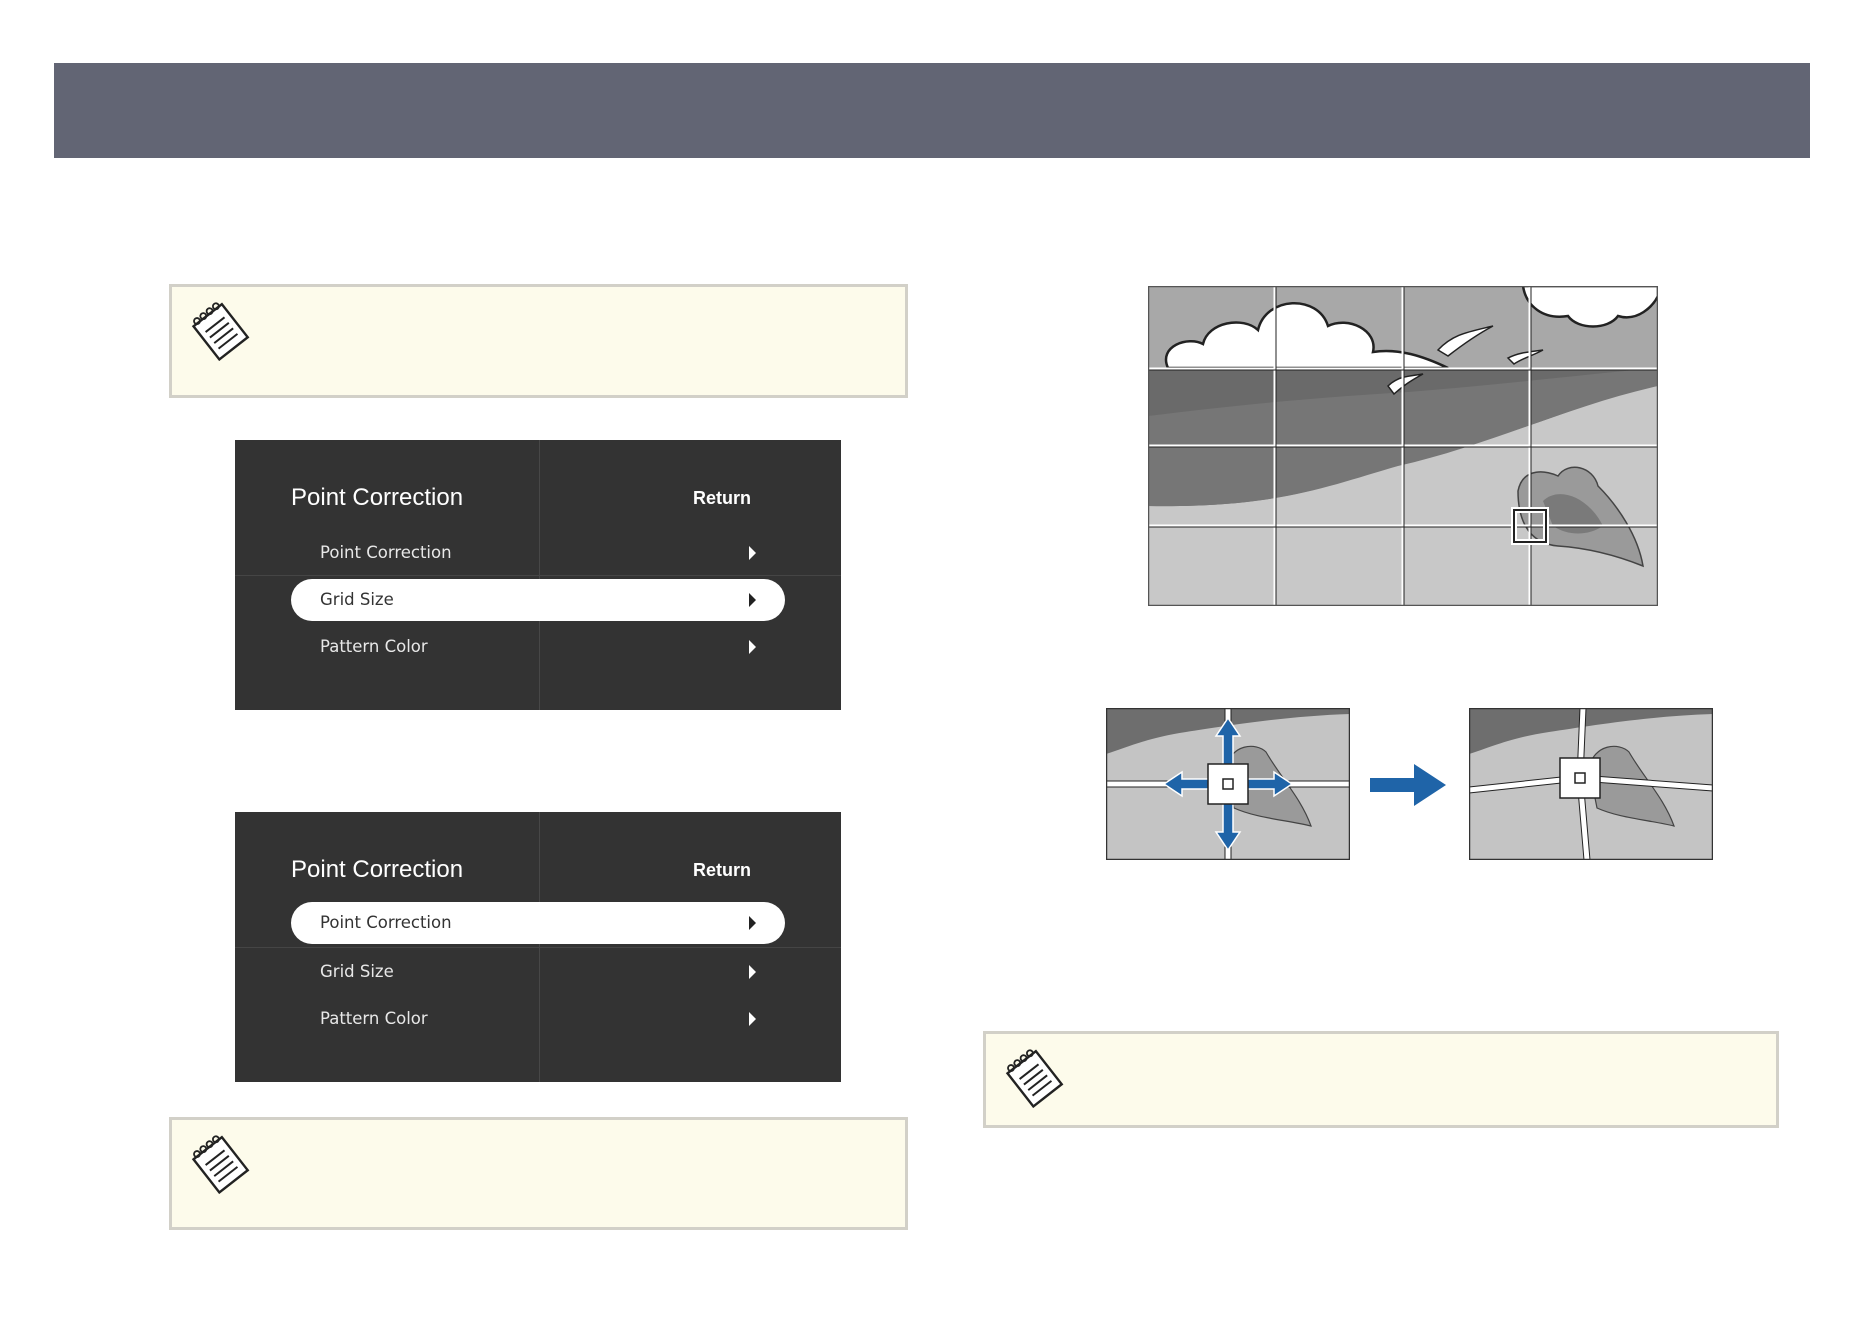  Describe the element at coordinates (1591, 784) in the screenshot. I see `point-adjust-after-illustration` at that location.